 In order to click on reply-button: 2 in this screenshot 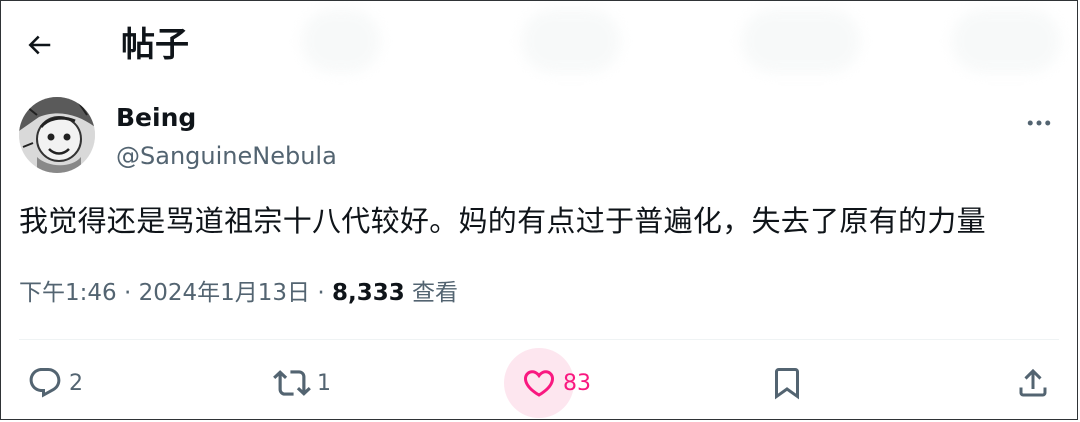, I will do `click(55, 381)`.